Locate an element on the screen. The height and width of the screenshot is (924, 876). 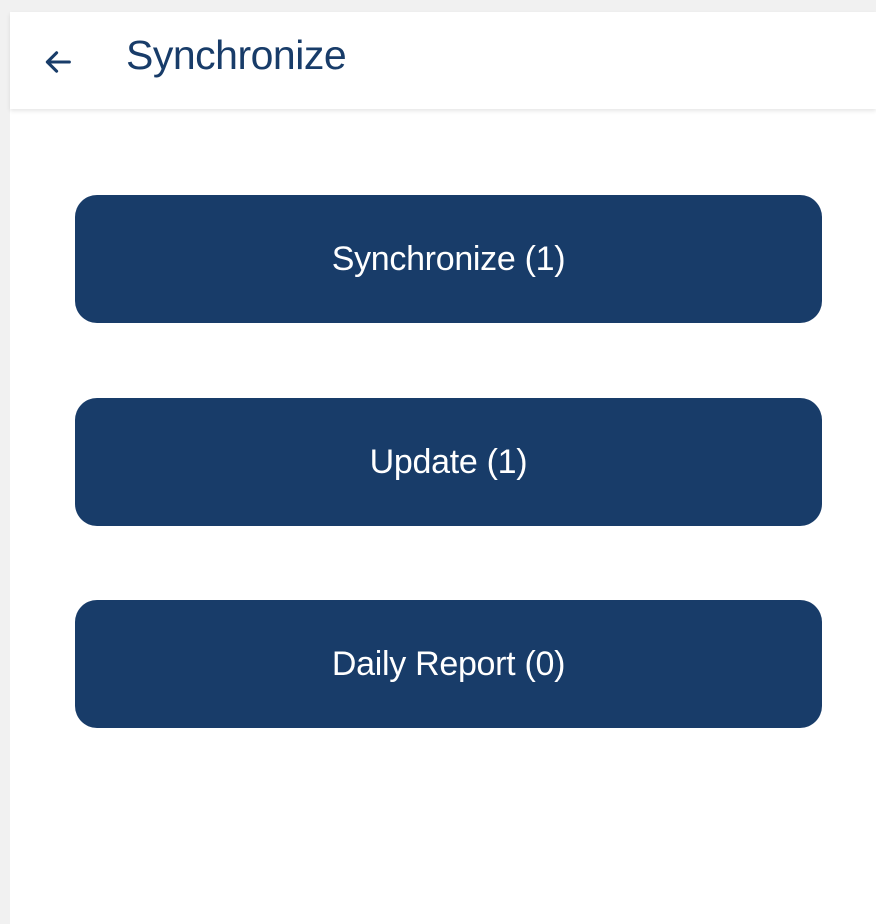
back-button is located at coordinates (58, 62).